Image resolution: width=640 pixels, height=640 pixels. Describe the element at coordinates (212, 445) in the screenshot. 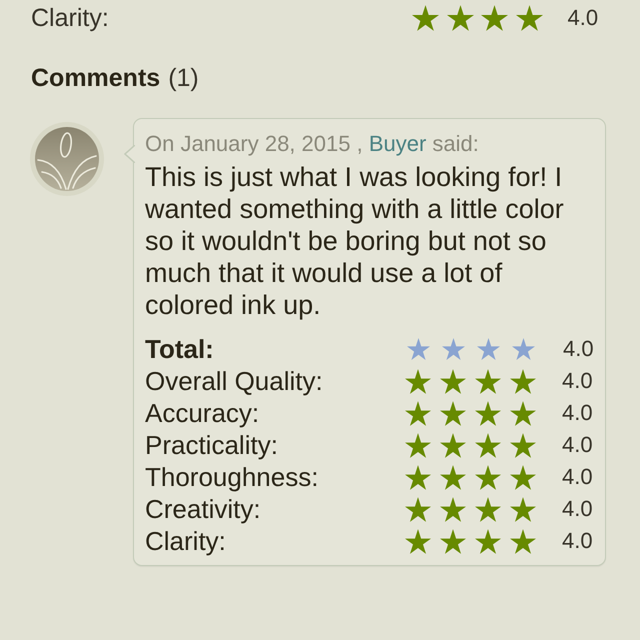

I see `rating-label: Practicality:` at that location.